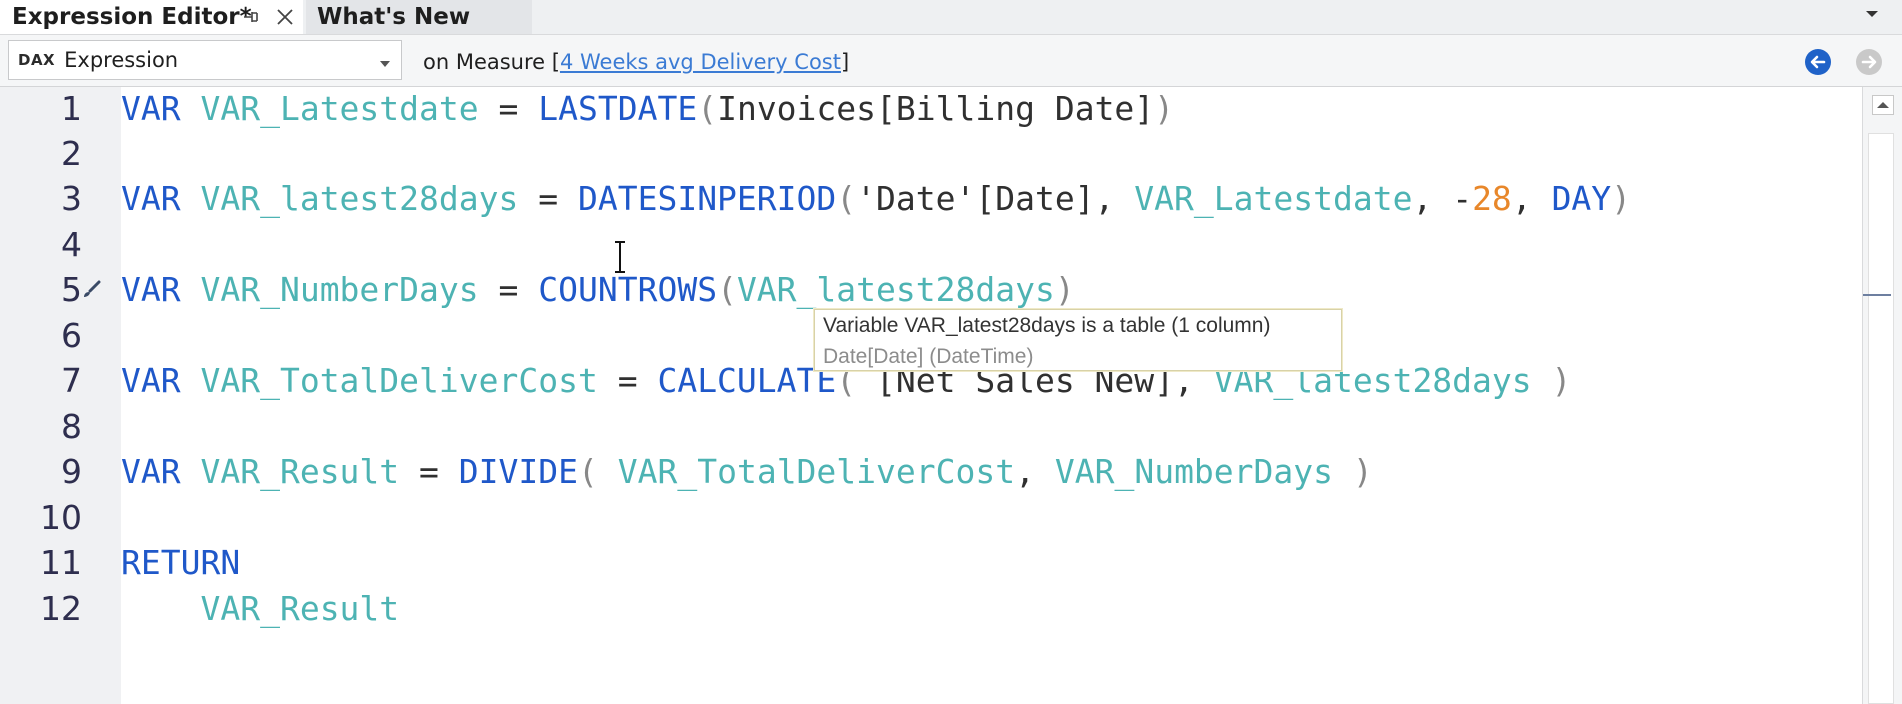  What do you see at coordinates (518, 471) in the screenshot?
I see `function: DIVIDE` at bounding box center [518, 471].